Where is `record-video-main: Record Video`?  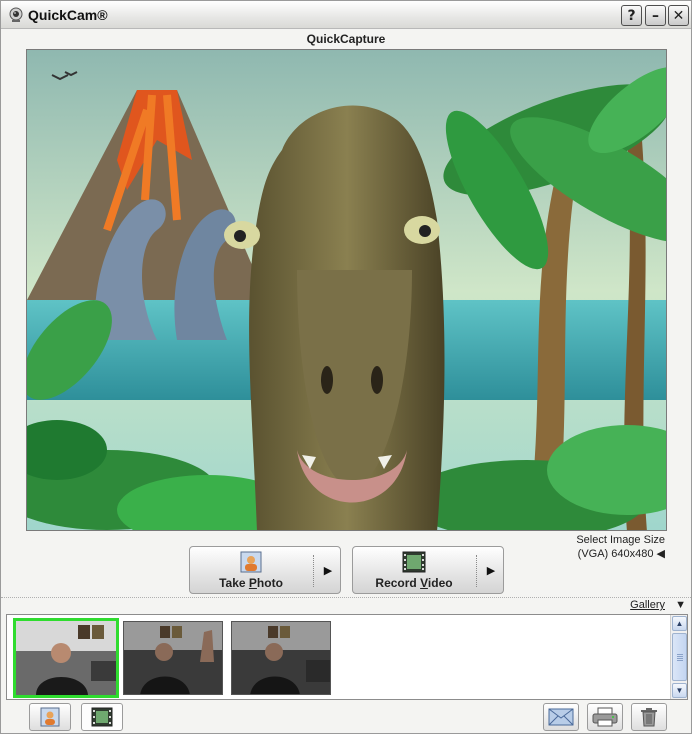
record-video-main: Record Video is located at coordinates (414, 570).